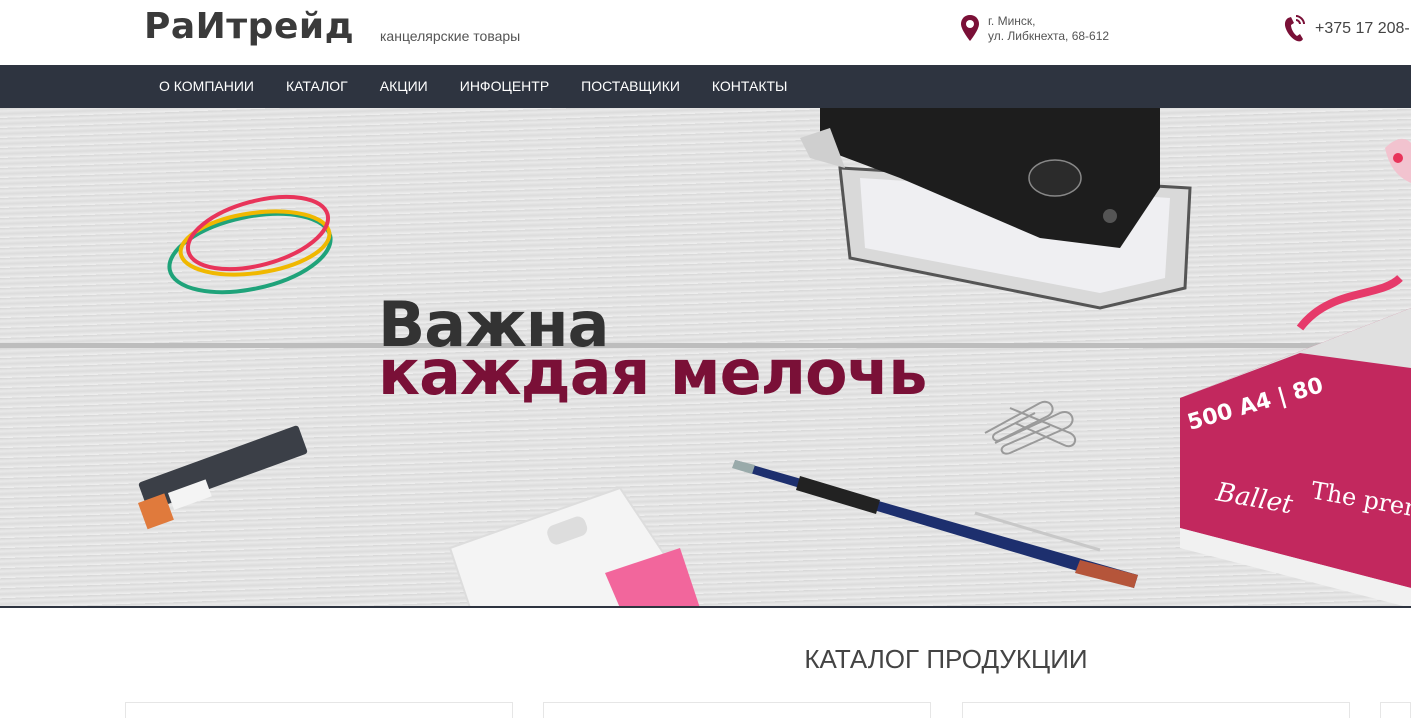 The image size is (1411, 718). Describe the element at coordinates (575, 547) in the screenshot. I see `sticky-notes-image` at that location.